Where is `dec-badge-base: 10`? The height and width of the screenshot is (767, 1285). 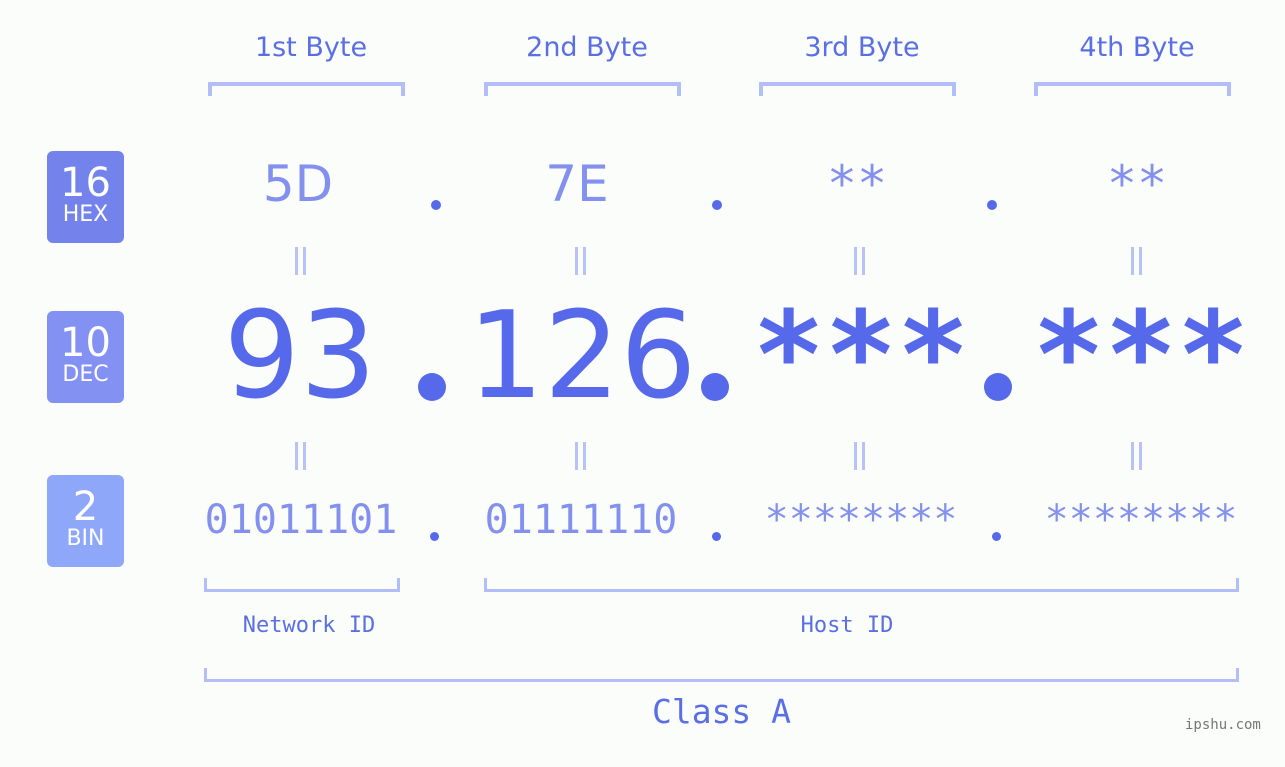 dec-badge-base: 10 is located at coordinates (85, 343).